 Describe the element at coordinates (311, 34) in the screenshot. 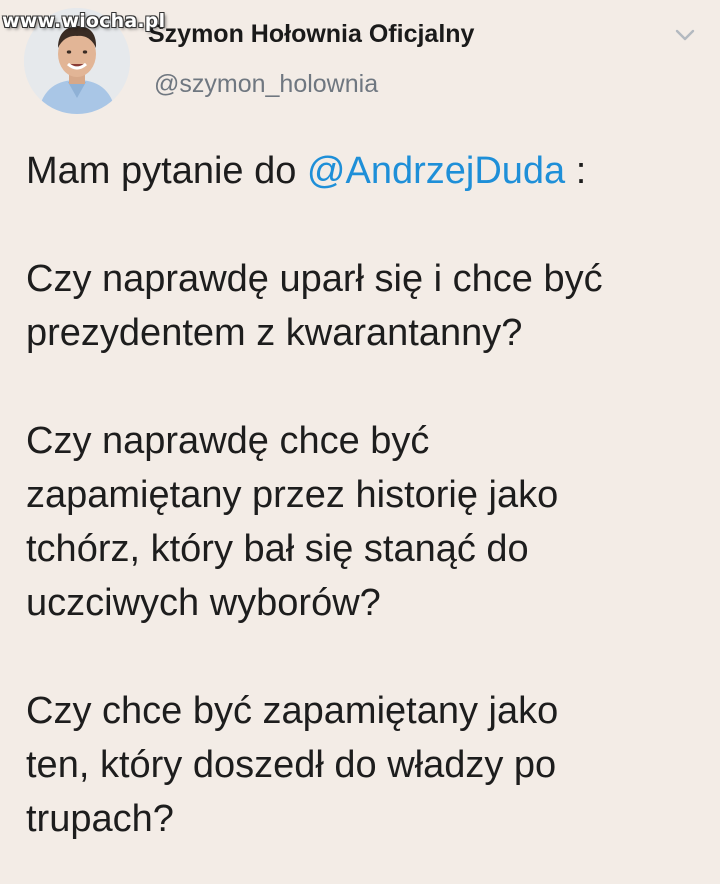

I see `author-display-name: Szymon Hołownia Oficjalny` at that location.